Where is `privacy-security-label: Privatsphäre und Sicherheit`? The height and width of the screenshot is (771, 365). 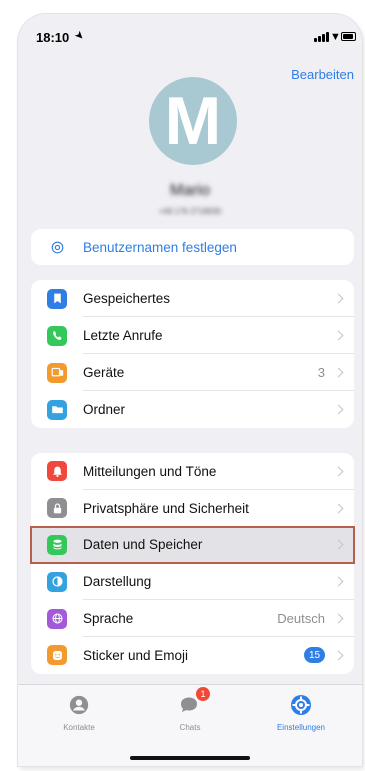 privacy-security-label: Privatsphäre und Sicherheit is located at coordinates (166, 508).